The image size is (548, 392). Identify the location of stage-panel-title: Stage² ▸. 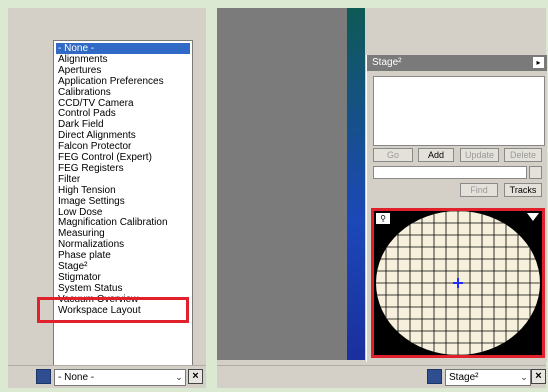
(457, 63).